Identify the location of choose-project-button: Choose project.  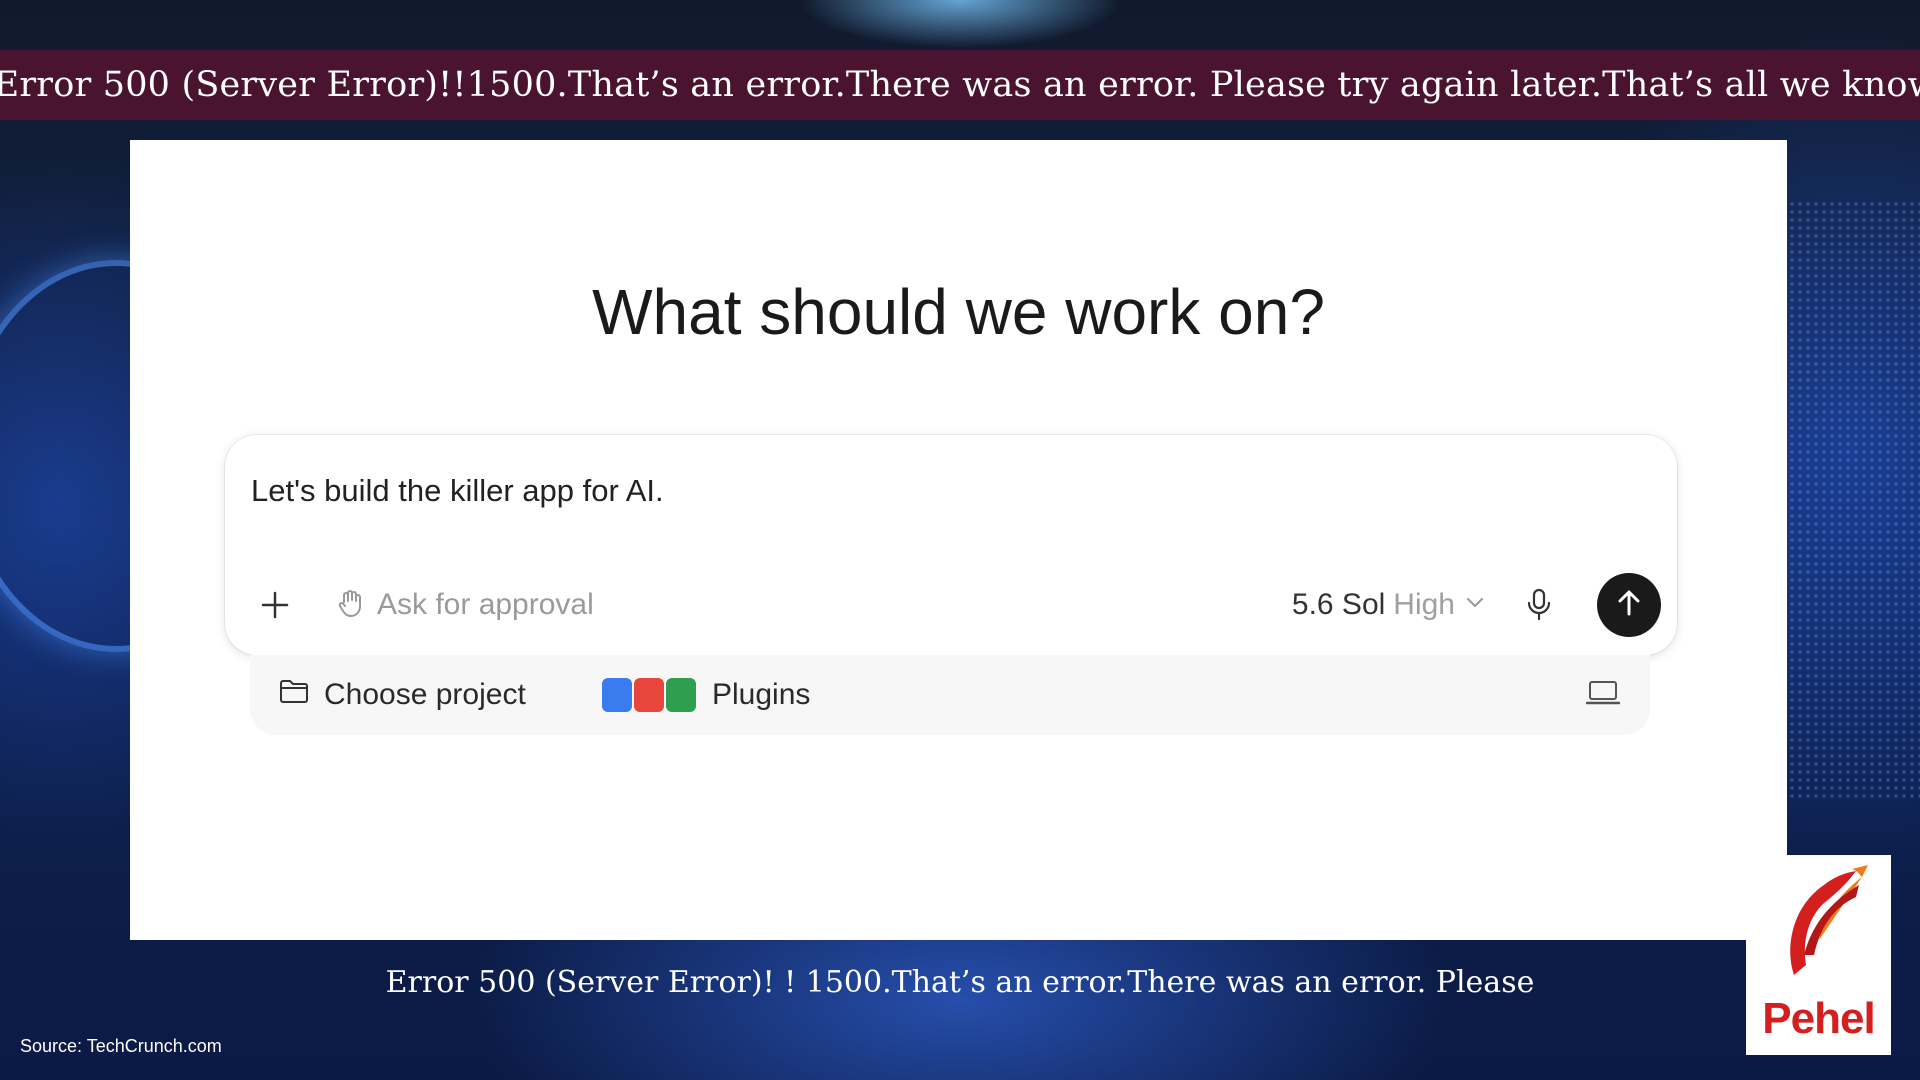
(402, 695).